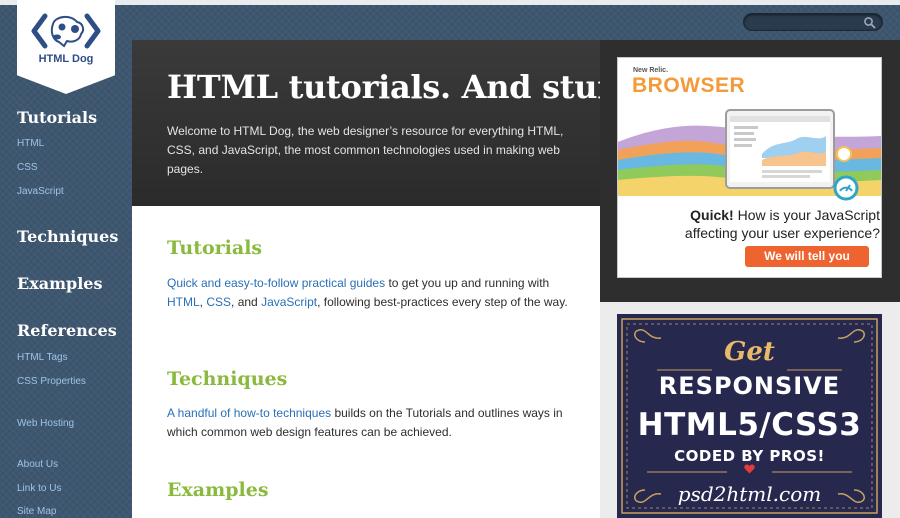 The height and width of the screenshot is (518, 900). What do you see at coordinates (749, 155) in the screenshot?
I see `browser-chart-illustration-icon` at bounding box center [749, 155].